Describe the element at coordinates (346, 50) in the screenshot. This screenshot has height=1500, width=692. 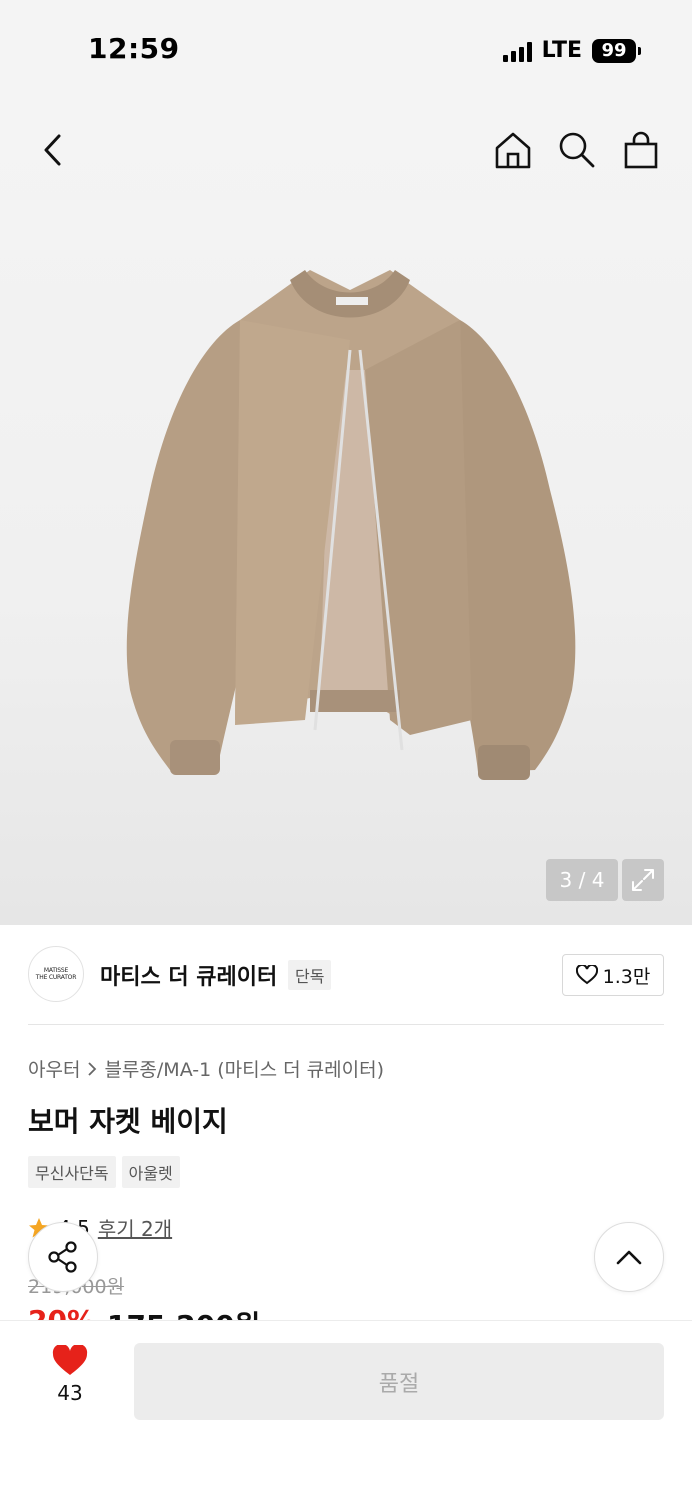
I see `status-bar: 12:59 LTE 99` at that location.